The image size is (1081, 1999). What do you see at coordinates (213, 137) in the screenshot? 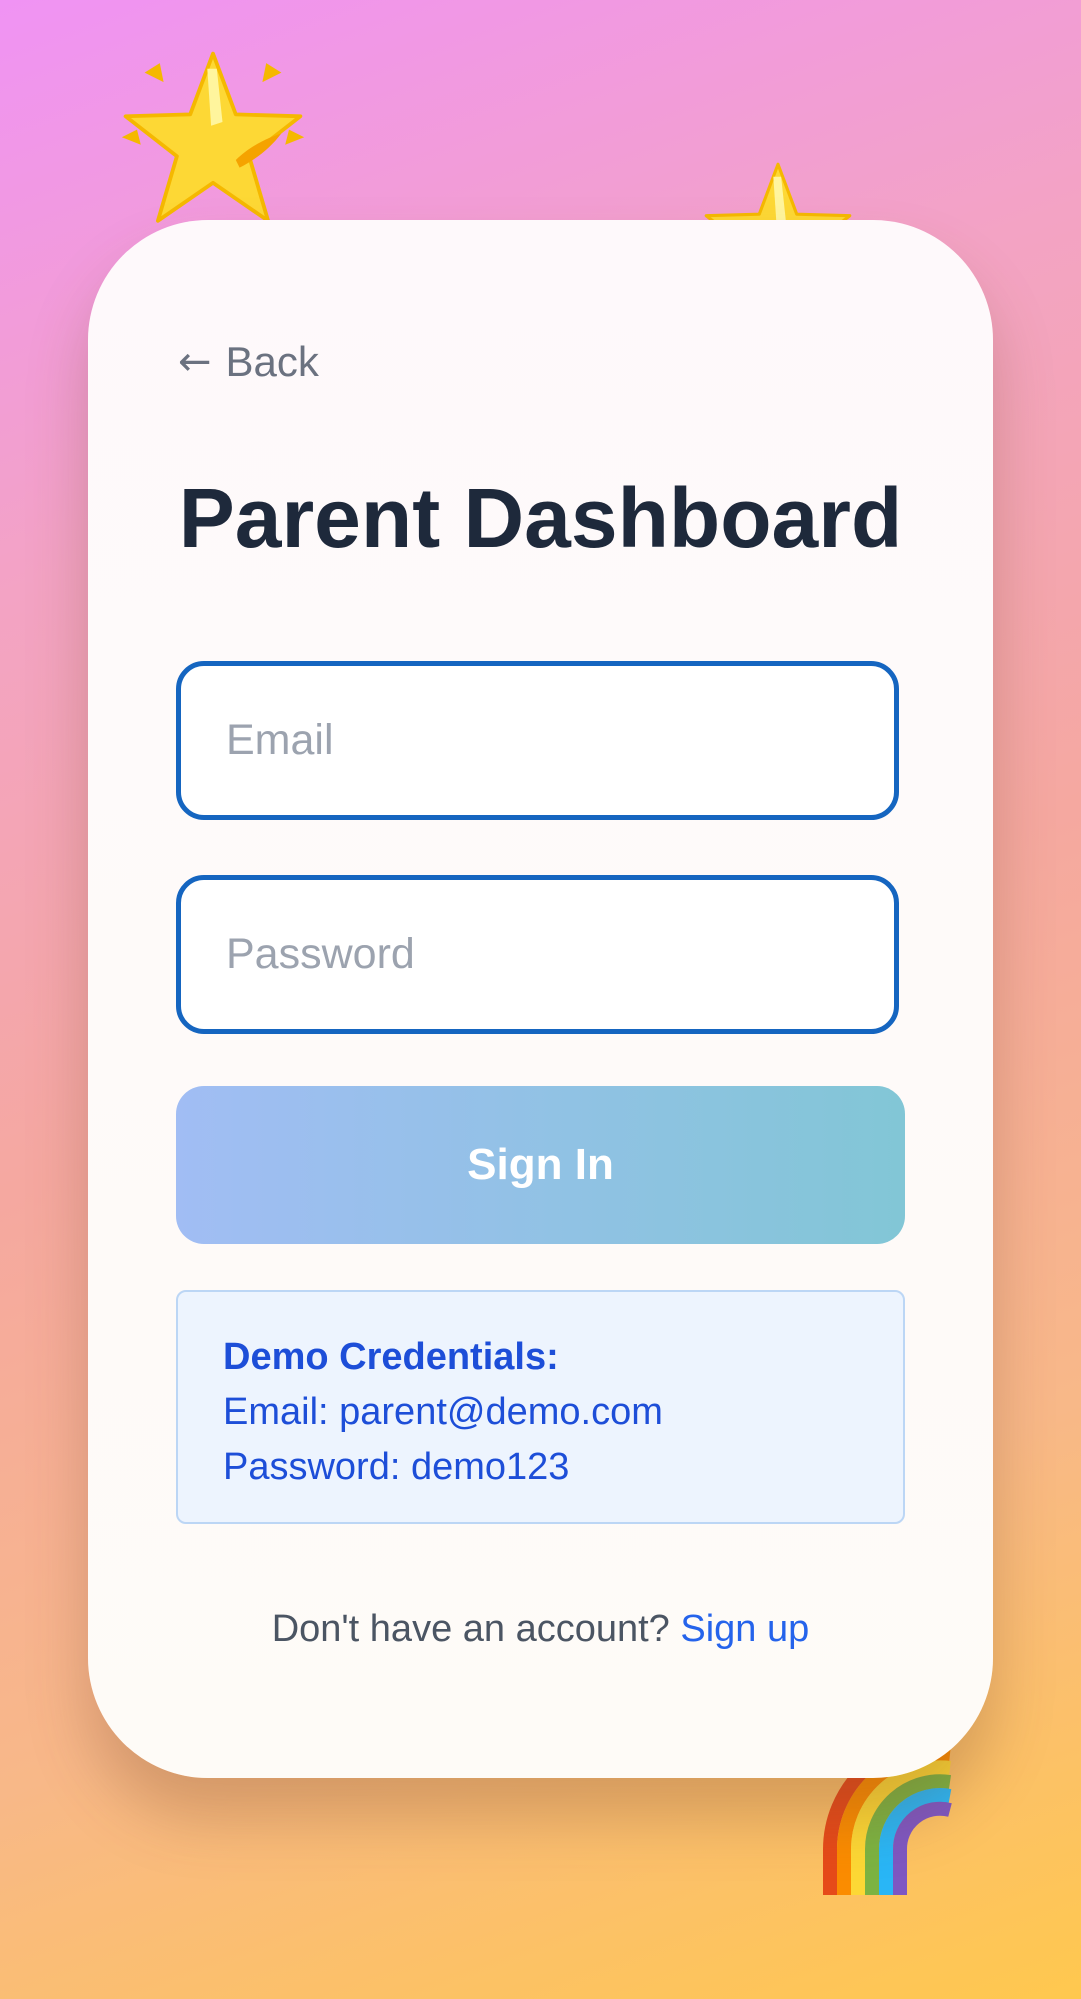
I see `star-icon` at bounding box center [213, 137].